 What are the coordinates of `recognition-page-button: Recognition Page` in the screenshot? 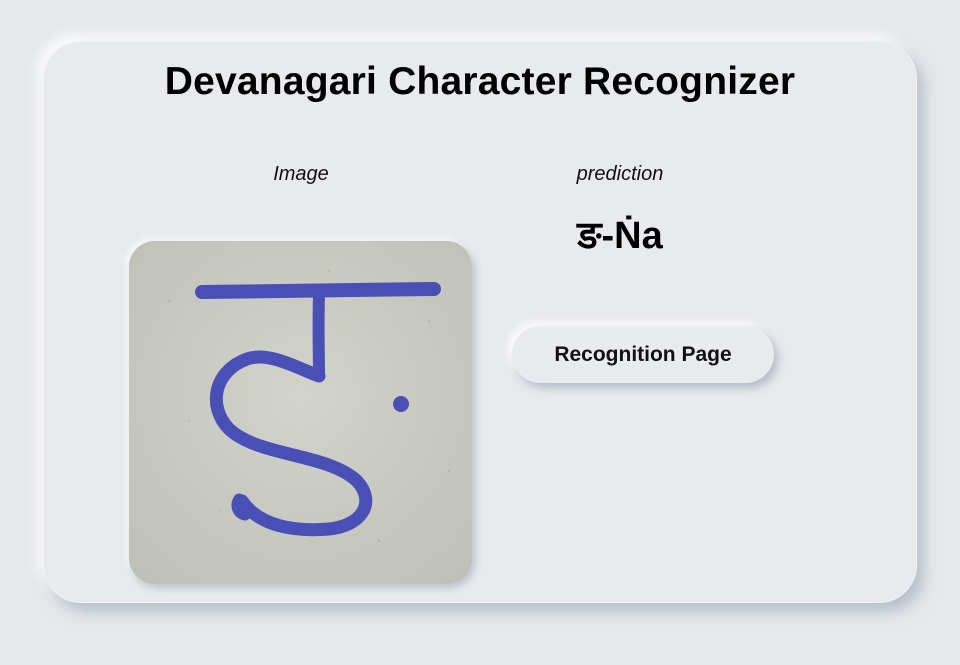 It's located at (643, 354).